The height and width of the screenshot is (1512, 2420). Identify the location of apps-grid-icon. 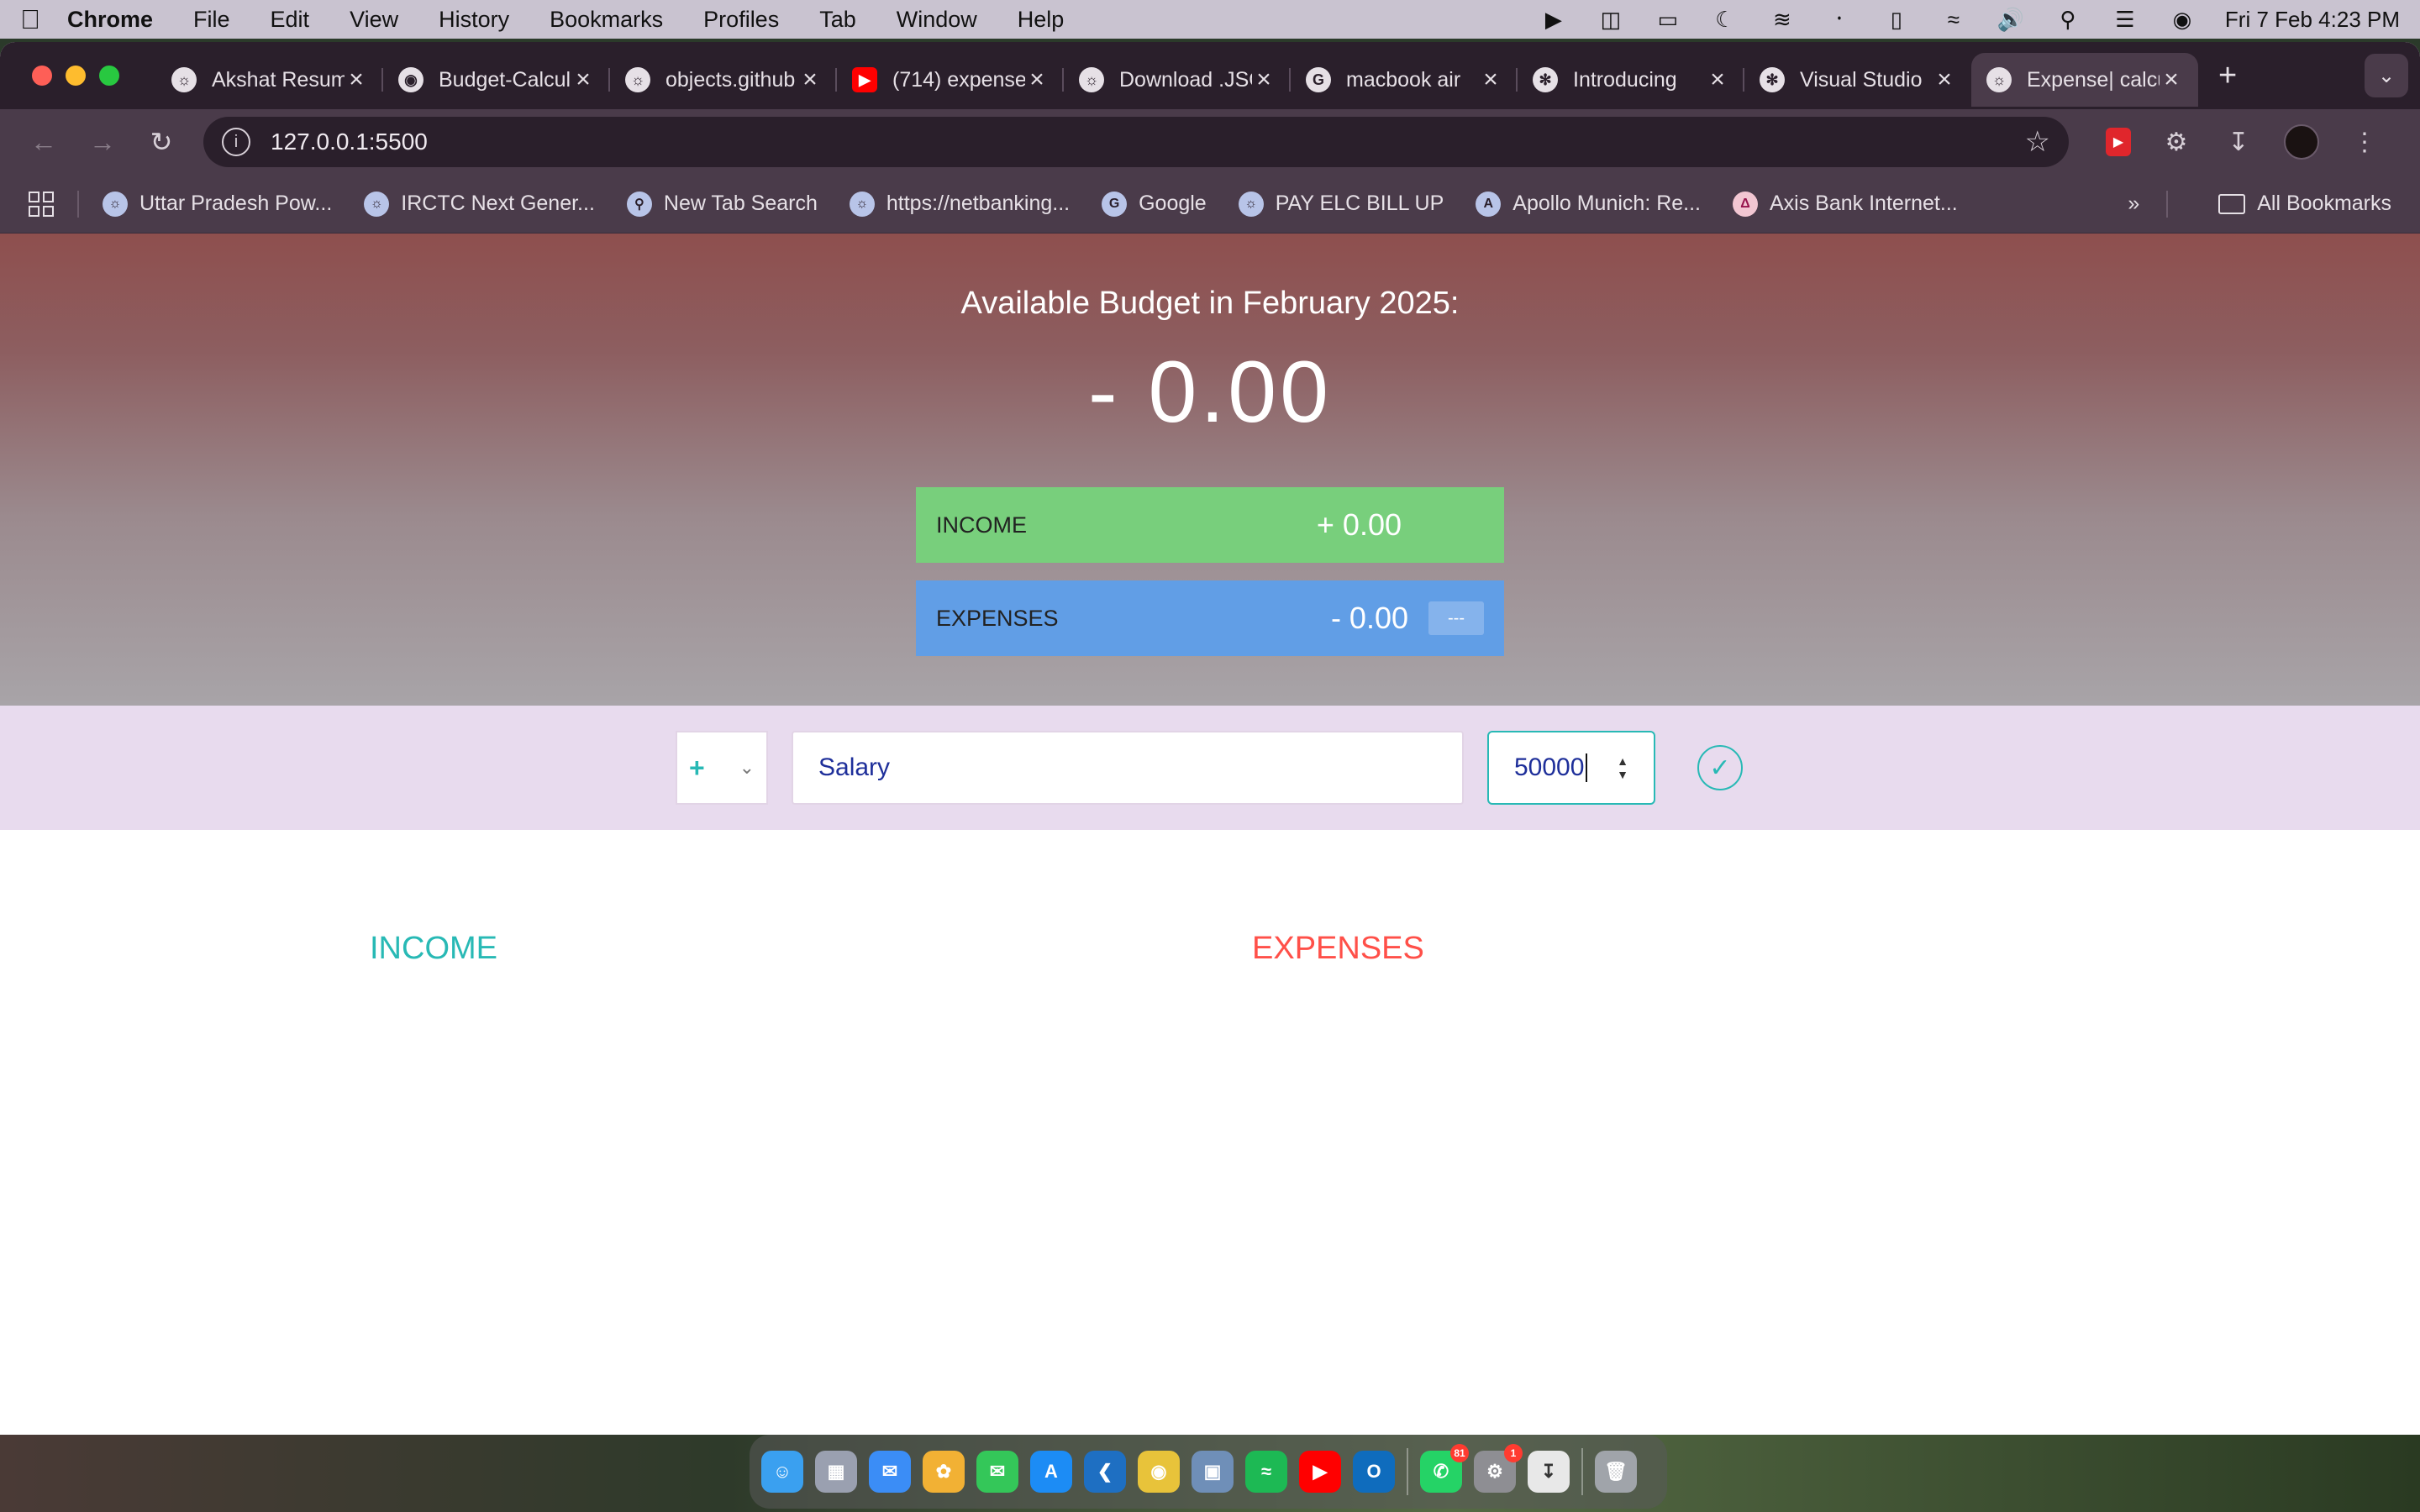
(41, 204).